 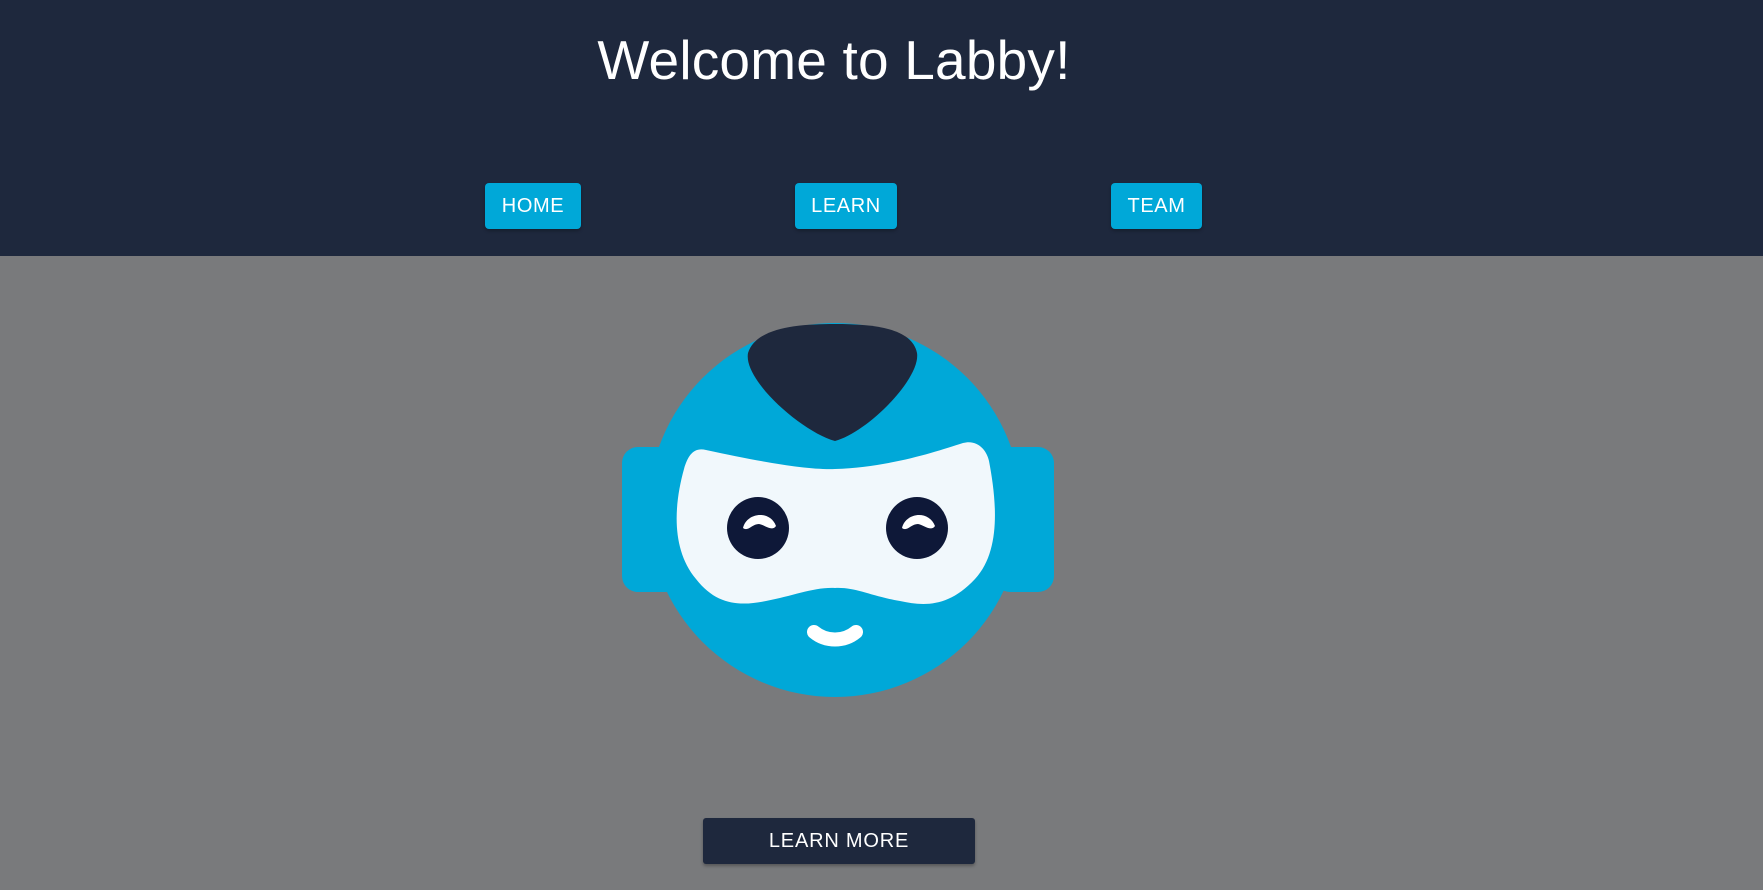 I want to click on robot-mouth, so click(x=835, y=636).